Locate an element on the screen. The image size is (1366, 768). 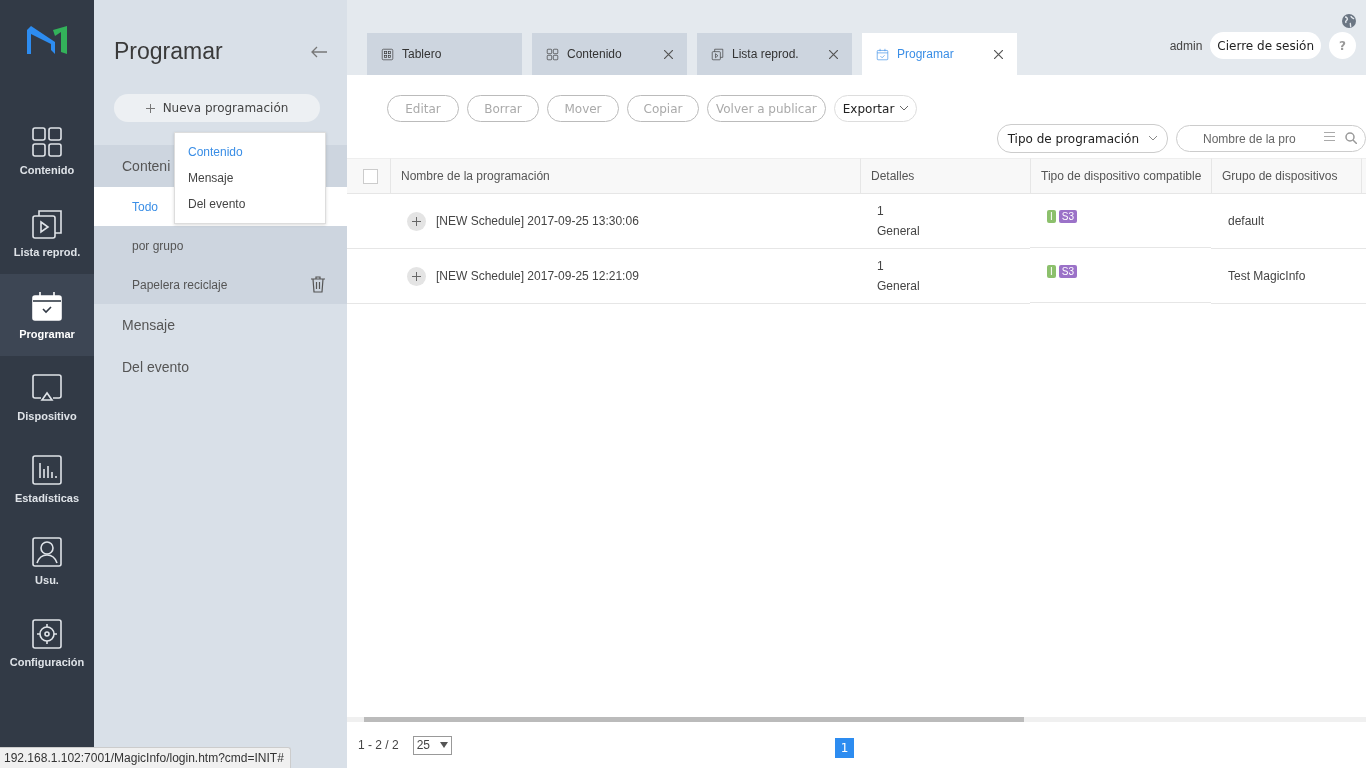
gear-icon is located at coordinates (47, 634).